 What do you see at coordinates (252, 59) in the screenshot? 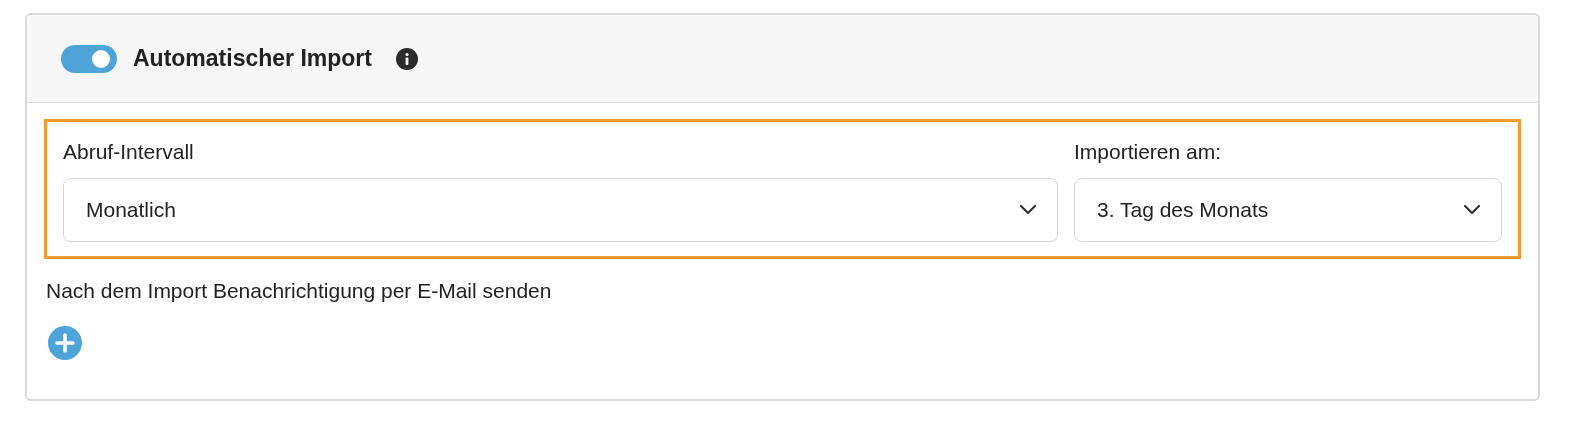
I see `panel-title: Automatischer Import` at bounding box center [252, 59].